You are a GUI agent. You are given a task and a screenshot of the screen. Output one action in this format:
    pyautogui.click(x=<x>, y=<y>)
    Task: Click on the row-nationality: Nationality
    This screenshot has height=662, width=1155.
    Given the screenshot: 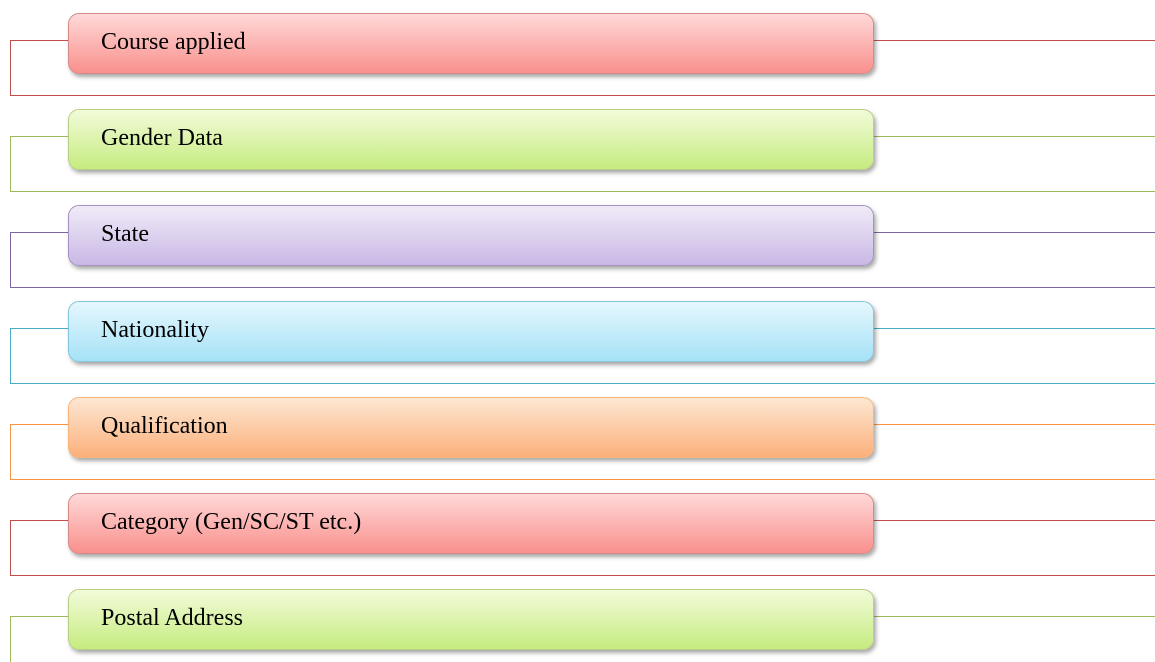 What is the action you would take?
    pyautogui.click(x=577, y=336)
    